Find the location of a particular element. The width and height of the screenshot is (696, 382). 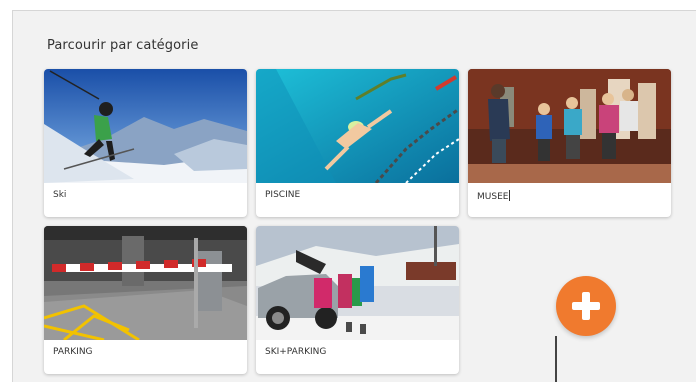

category-card-musee: MUSEE is located at coordinates (569, 143).